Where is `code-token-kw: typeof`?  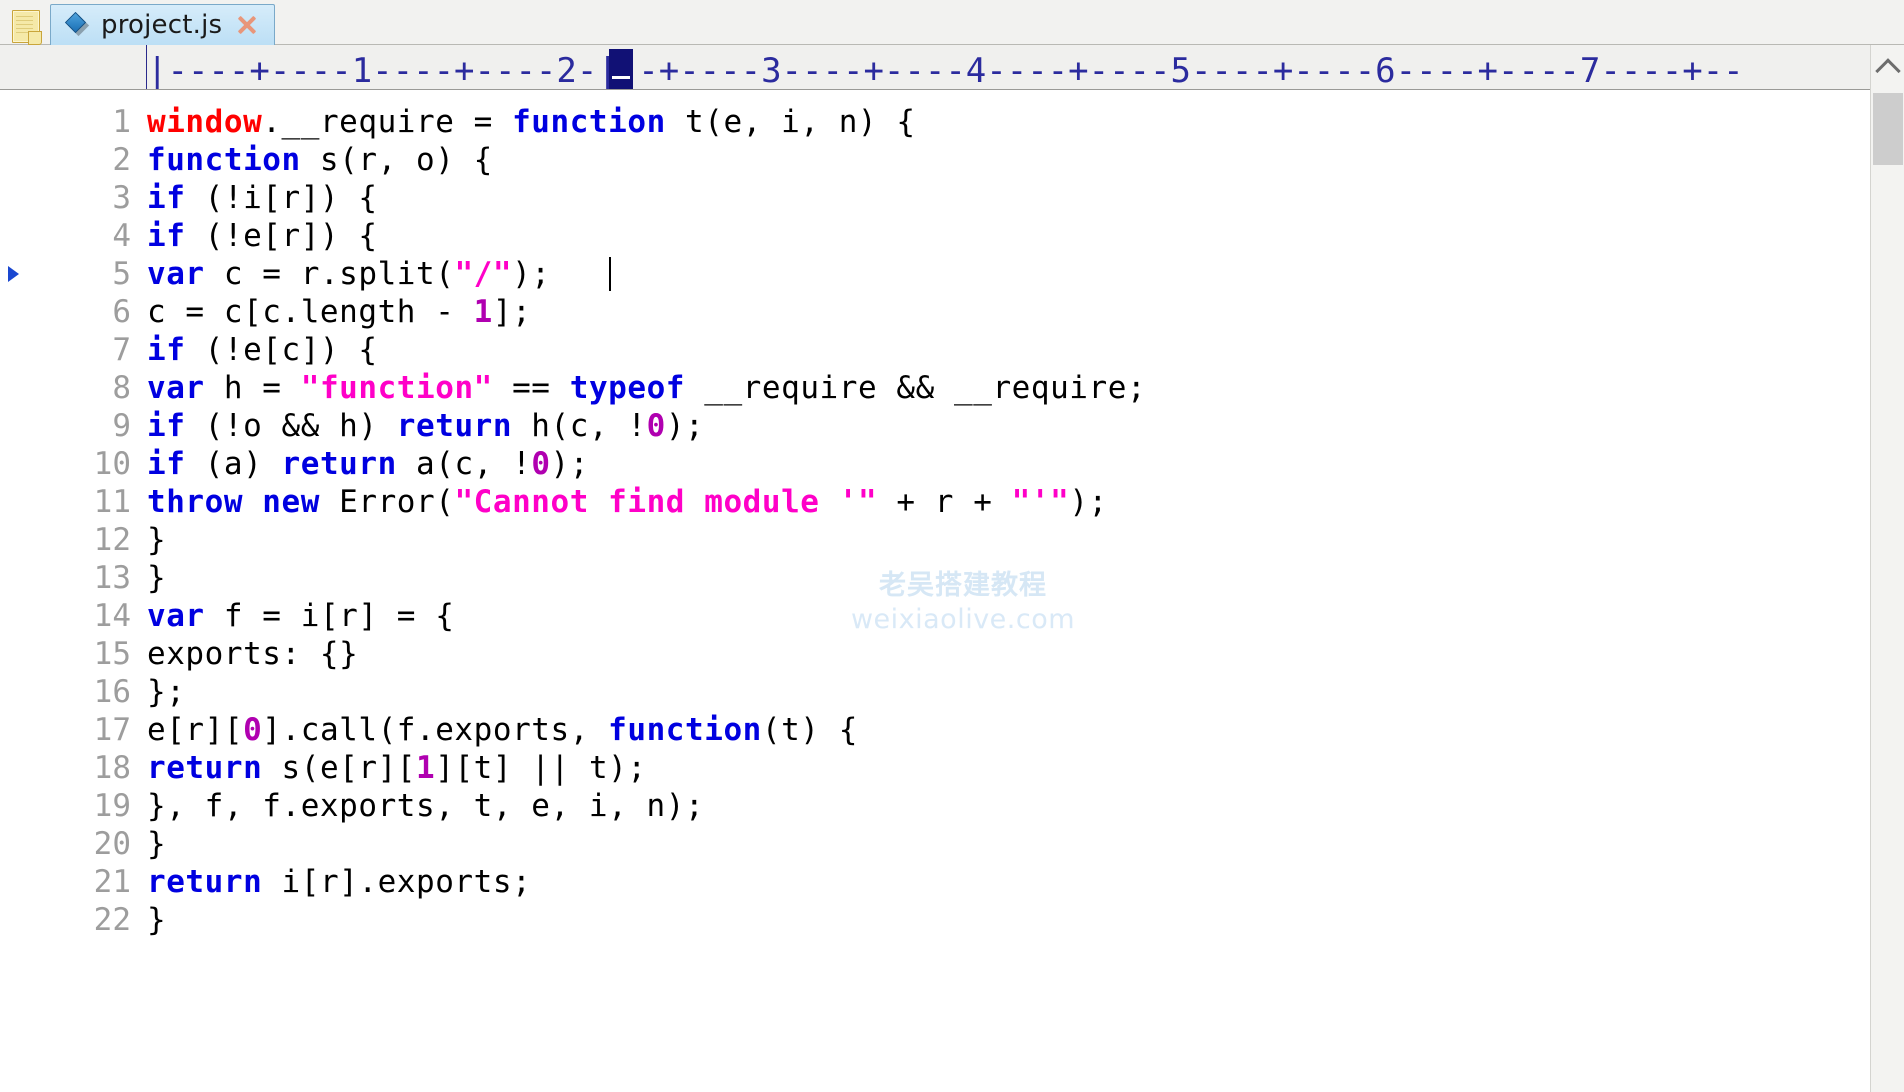
code-token-kw: typeof is located at coordinates (627, 388).